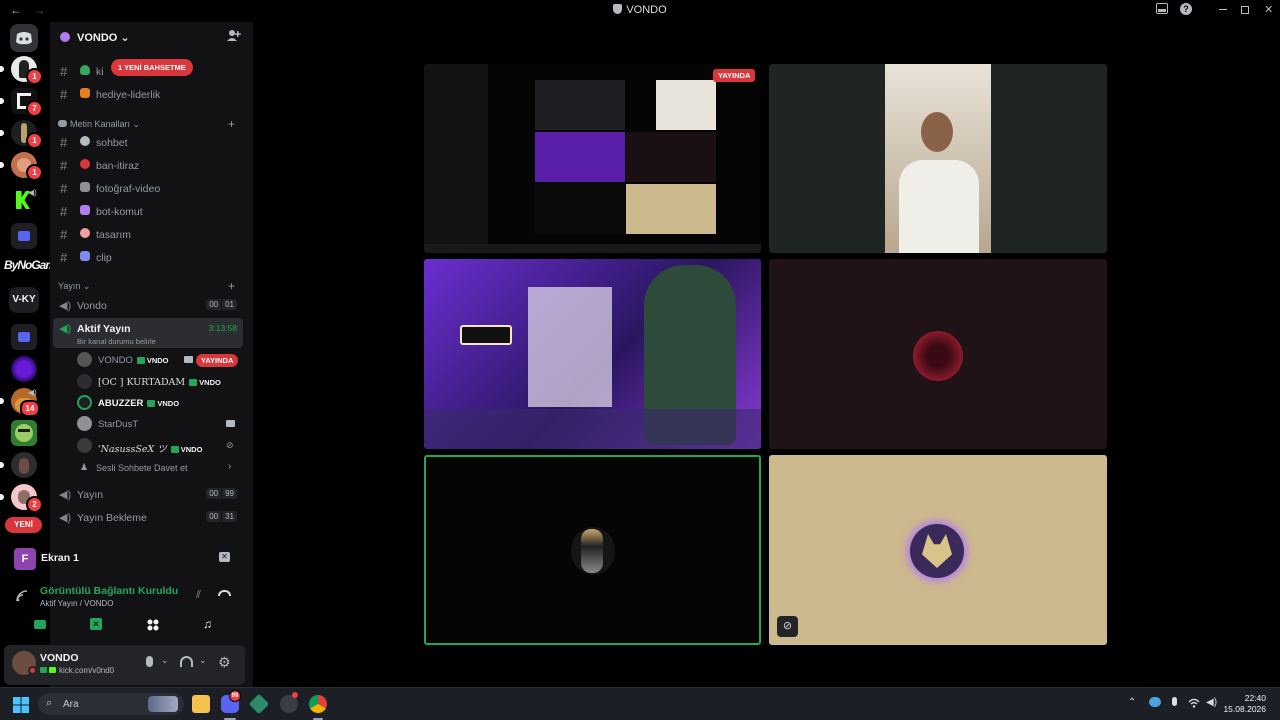 The height and width of the screenshot is (720, 1280). I want to click on noise-suppression-icon: ⫽, so click(198, 595).